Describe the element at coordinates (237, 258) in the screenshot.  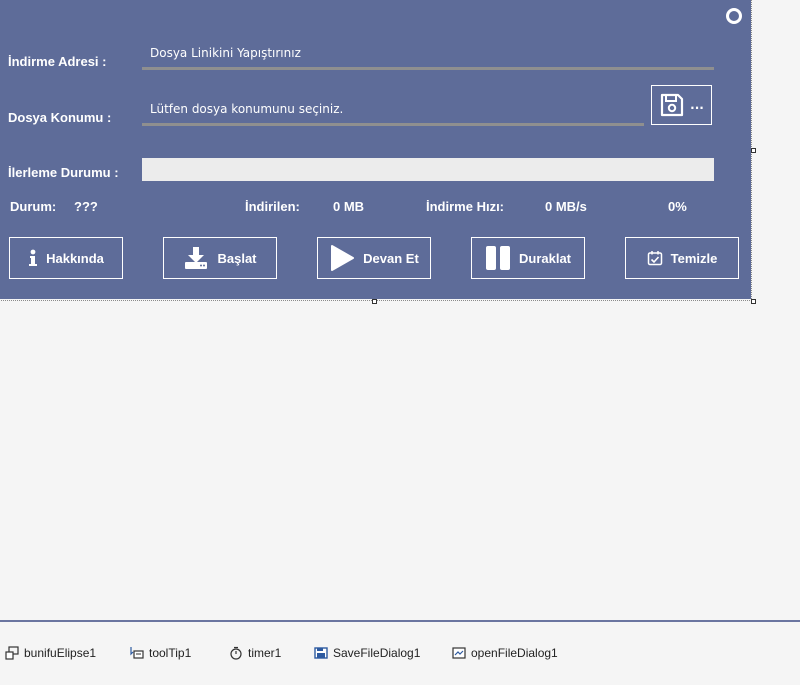
I see `start-button-label: Başlat` at that location.